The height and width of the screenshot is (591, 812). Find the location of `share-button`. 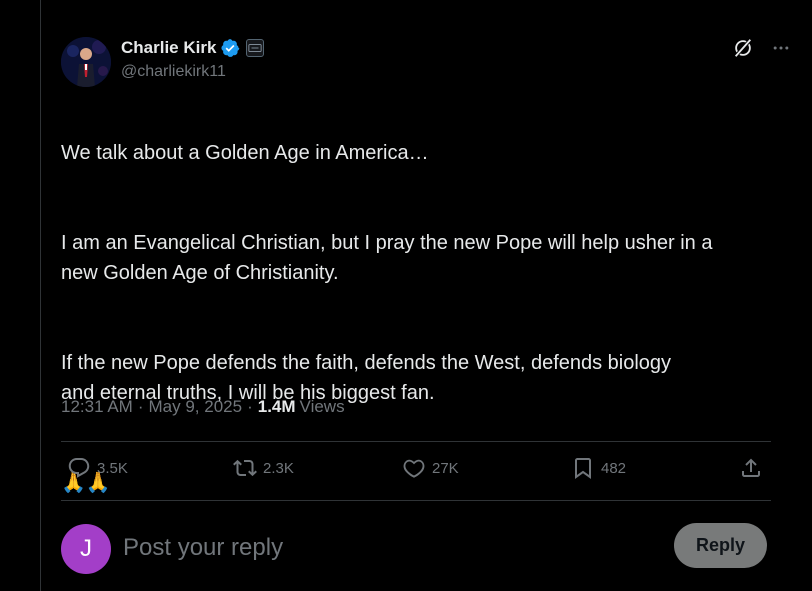

share-button is located at coordinates (751, 468).